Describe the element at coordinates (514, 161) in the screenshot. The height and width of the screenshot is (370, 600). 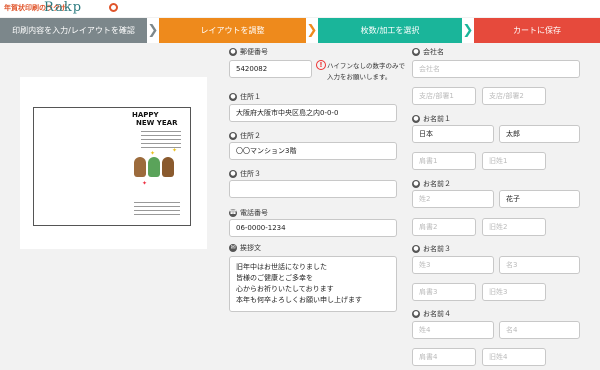
I see `name1-oldname-input: 旧姓1` at that location.